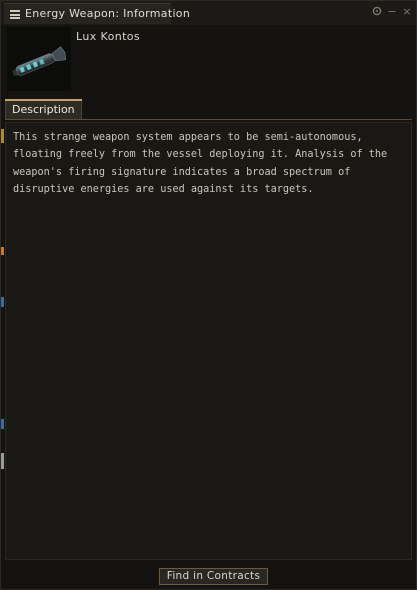  I want to click on find-in-contracts-button: Find in Contracts, so click(213, 576).